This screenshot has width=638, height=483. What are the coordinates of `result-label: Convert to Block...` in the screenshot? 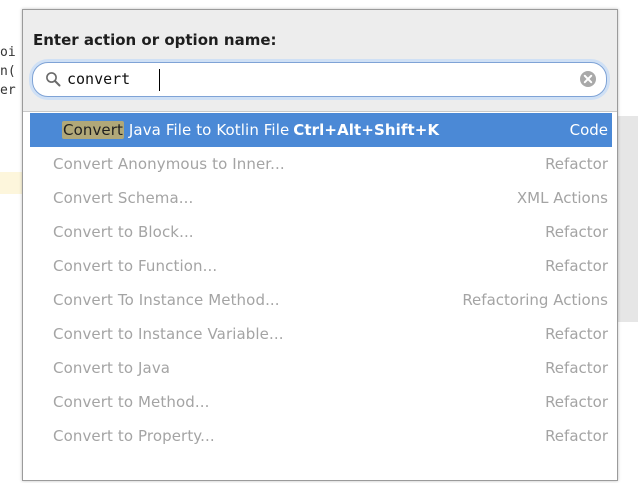 It's located at (123, 232).